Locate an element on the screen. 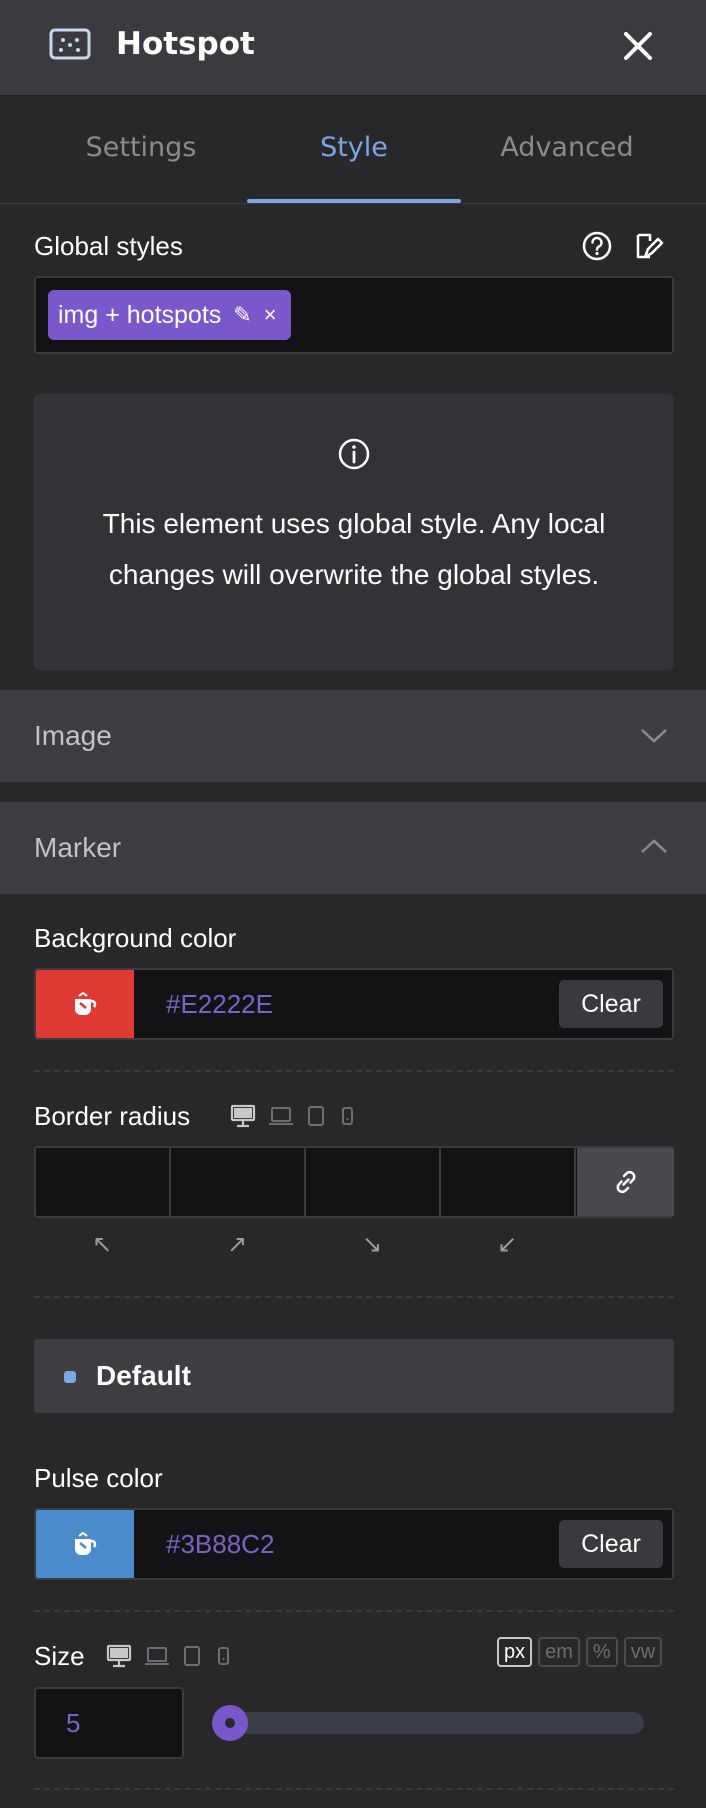 This screenshot has width=706, height=1808. close-icon is located at coordinates (638, 46).